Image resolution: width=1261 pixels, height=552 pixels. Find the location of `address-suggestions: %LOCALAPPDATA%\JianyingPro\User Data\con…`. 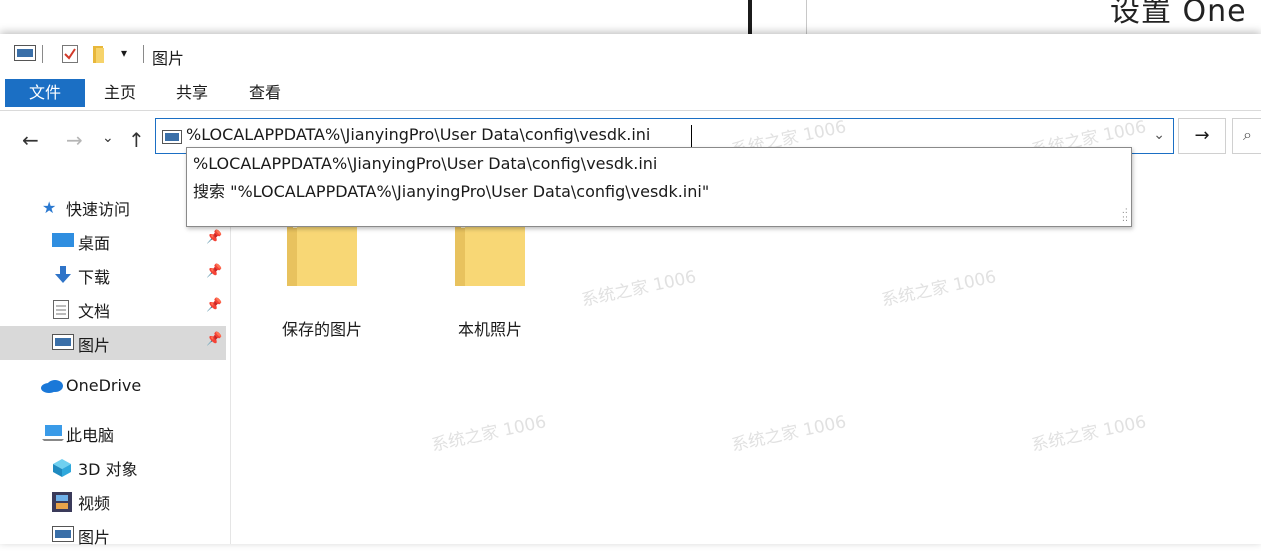

address-suggestions: %LOCALAPPDATA%\JianyingPro\User Data\con… is located at coordinates (659, 187).